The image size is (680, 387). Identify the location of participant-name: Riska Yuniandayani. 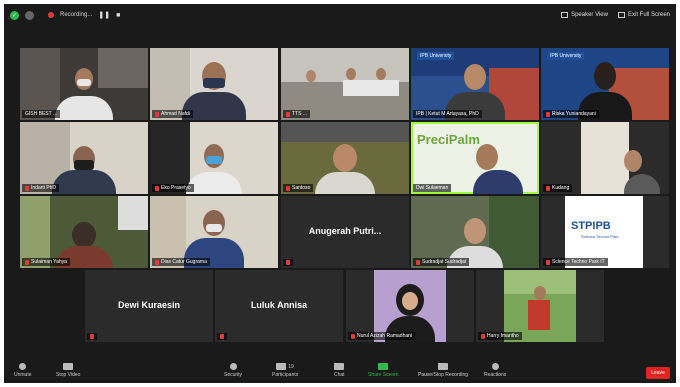
(571, 114).